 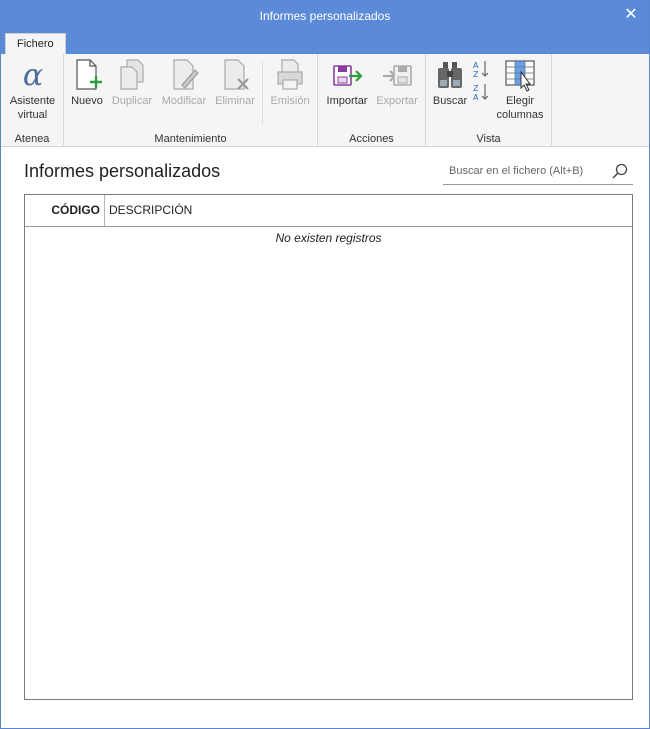 I want to click on importar-button: Importar, so click(x=347, y=83).